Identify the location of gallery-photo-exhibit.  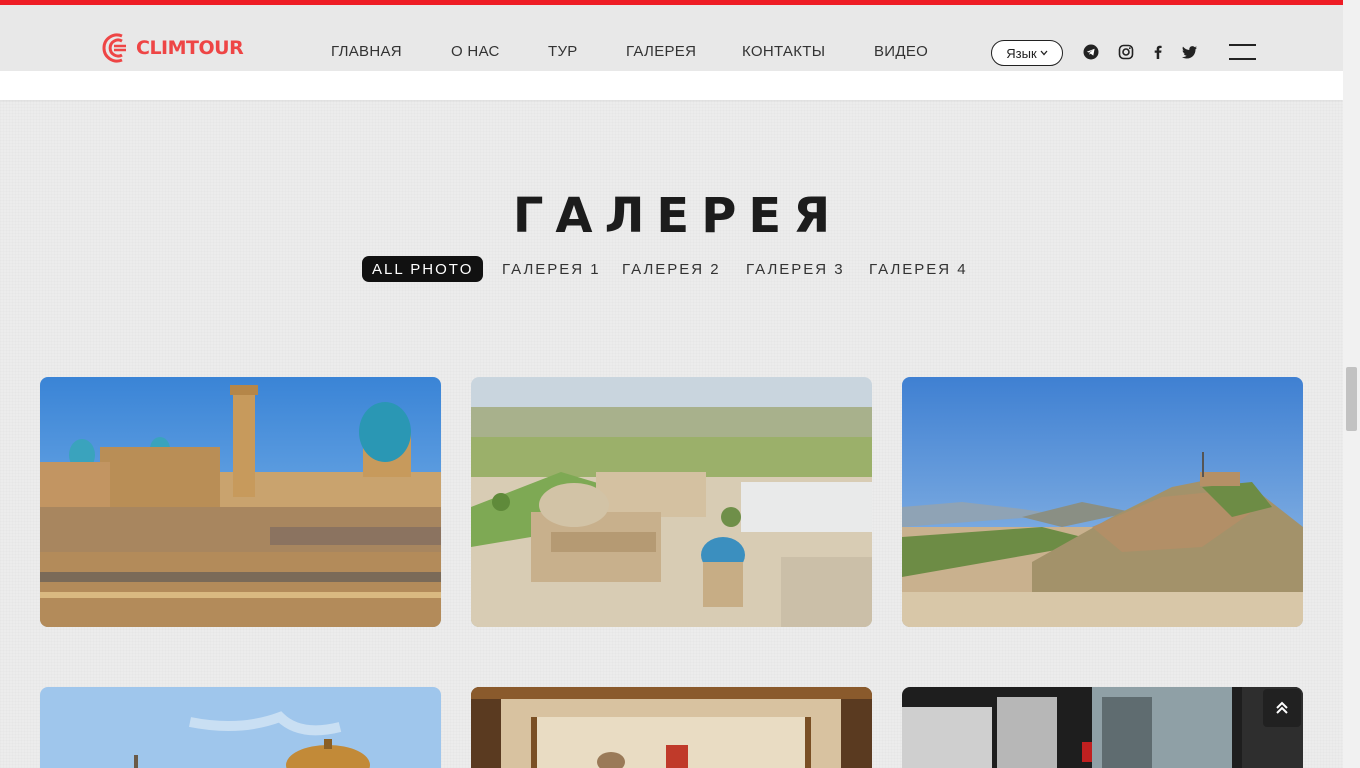
(1102, 727).